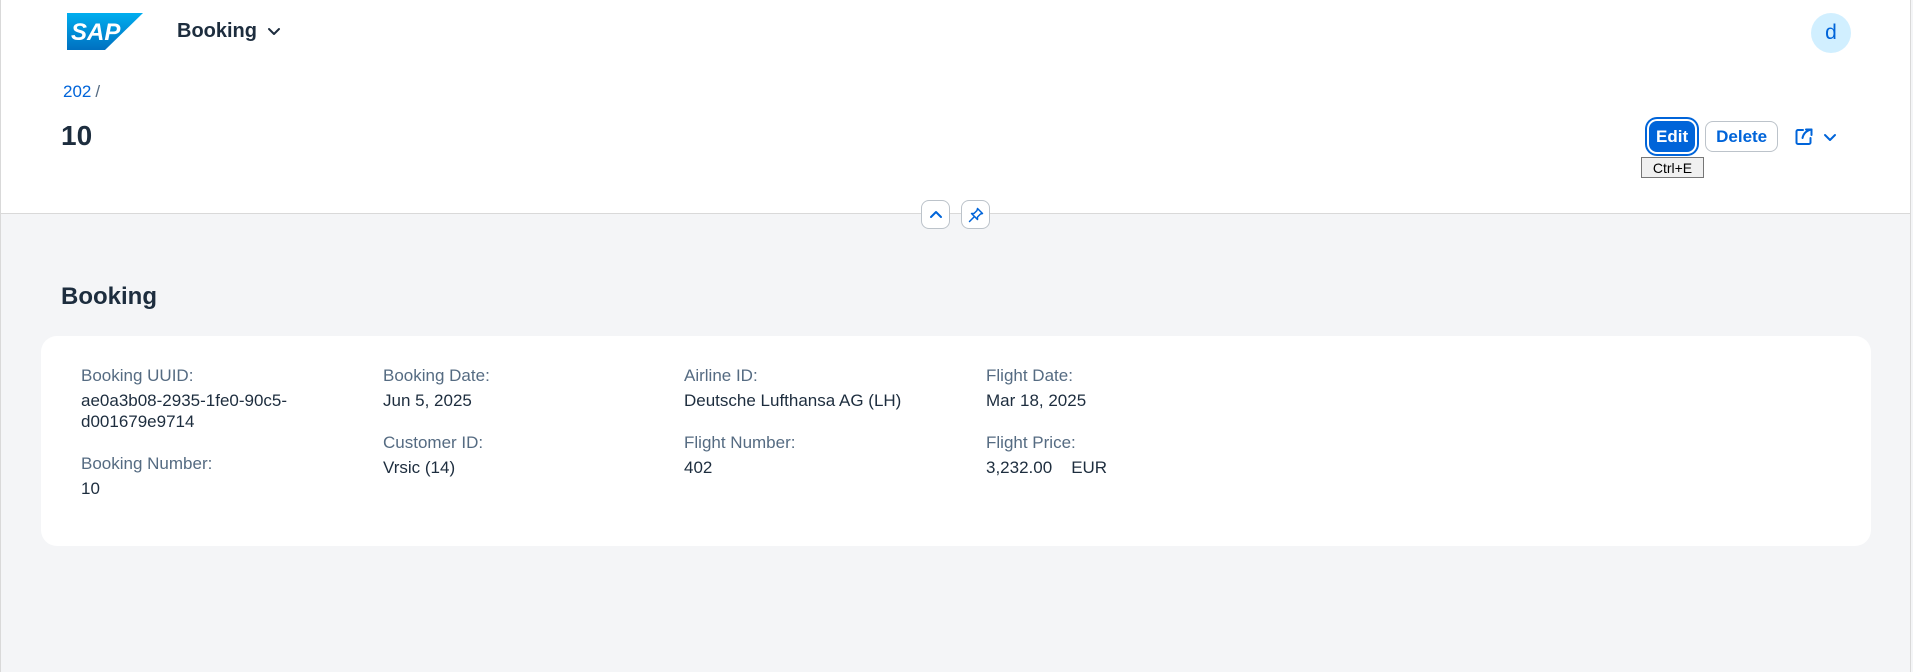  What do you see at coordinates (436, 375) in the screenshot?
I see `field-label: Booking Date:` at bounding box center [436, 375].